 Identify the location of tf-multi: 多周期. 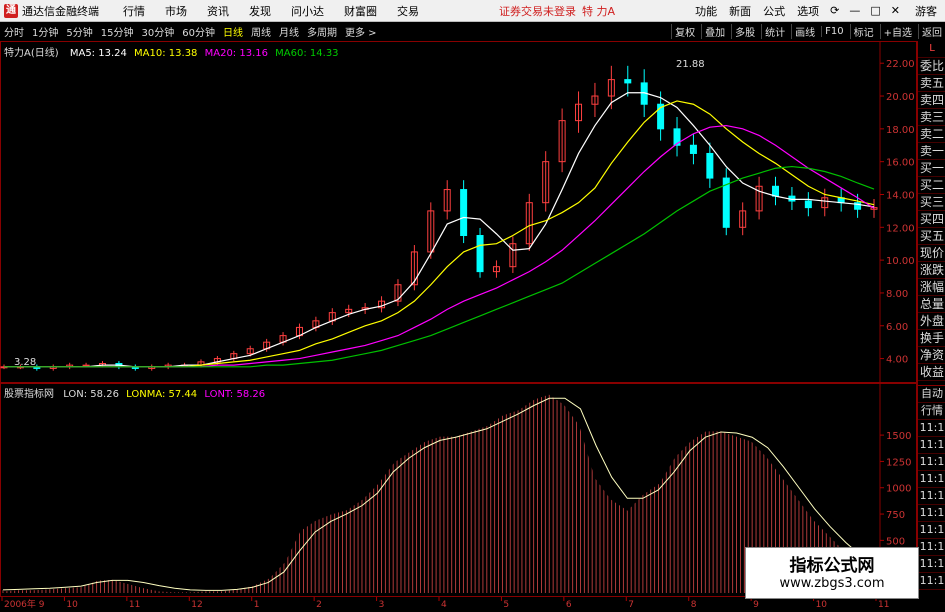
(322, 31).